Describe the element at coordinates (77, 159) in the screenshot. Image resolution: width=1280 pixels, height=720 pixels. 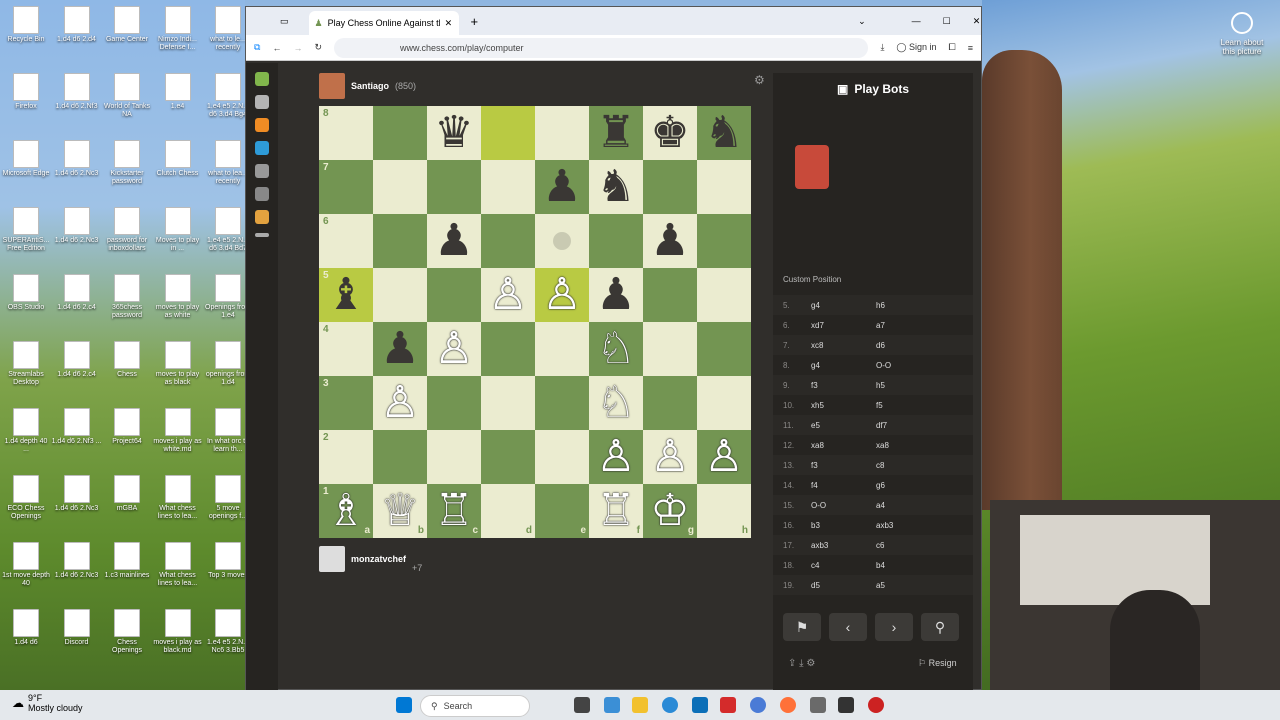
I see `desktop-icon: 1.d4 d6 2.Nc3` at that location.